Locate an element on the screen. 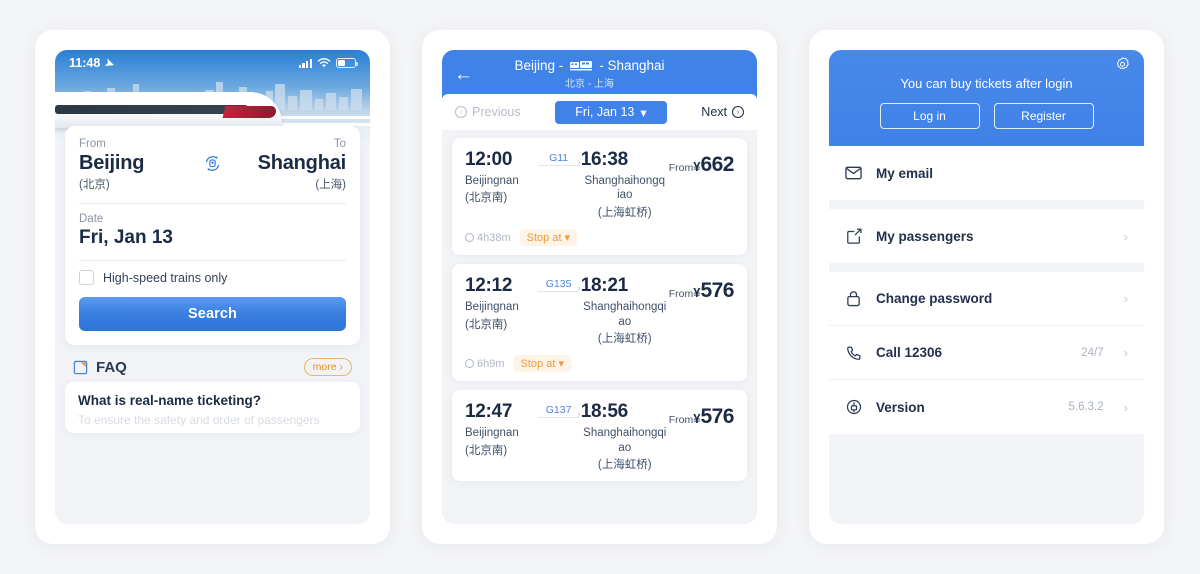  menu-item-my-email: My email is located at coordinates (986, 173).